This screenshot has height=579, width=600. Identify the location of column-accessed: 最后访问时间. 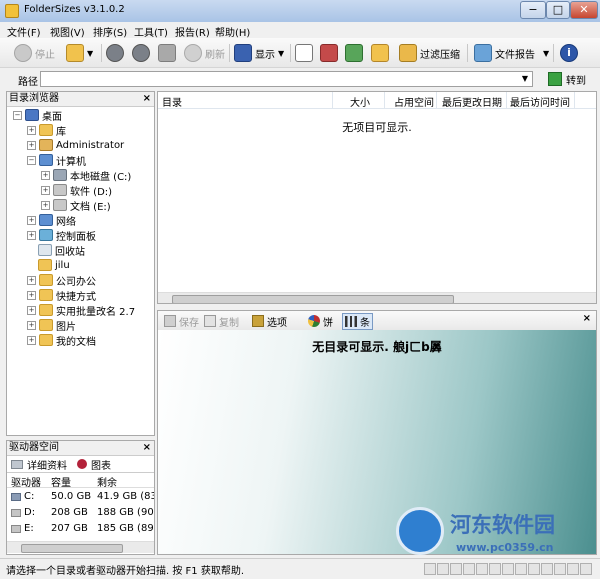
(540, 101).